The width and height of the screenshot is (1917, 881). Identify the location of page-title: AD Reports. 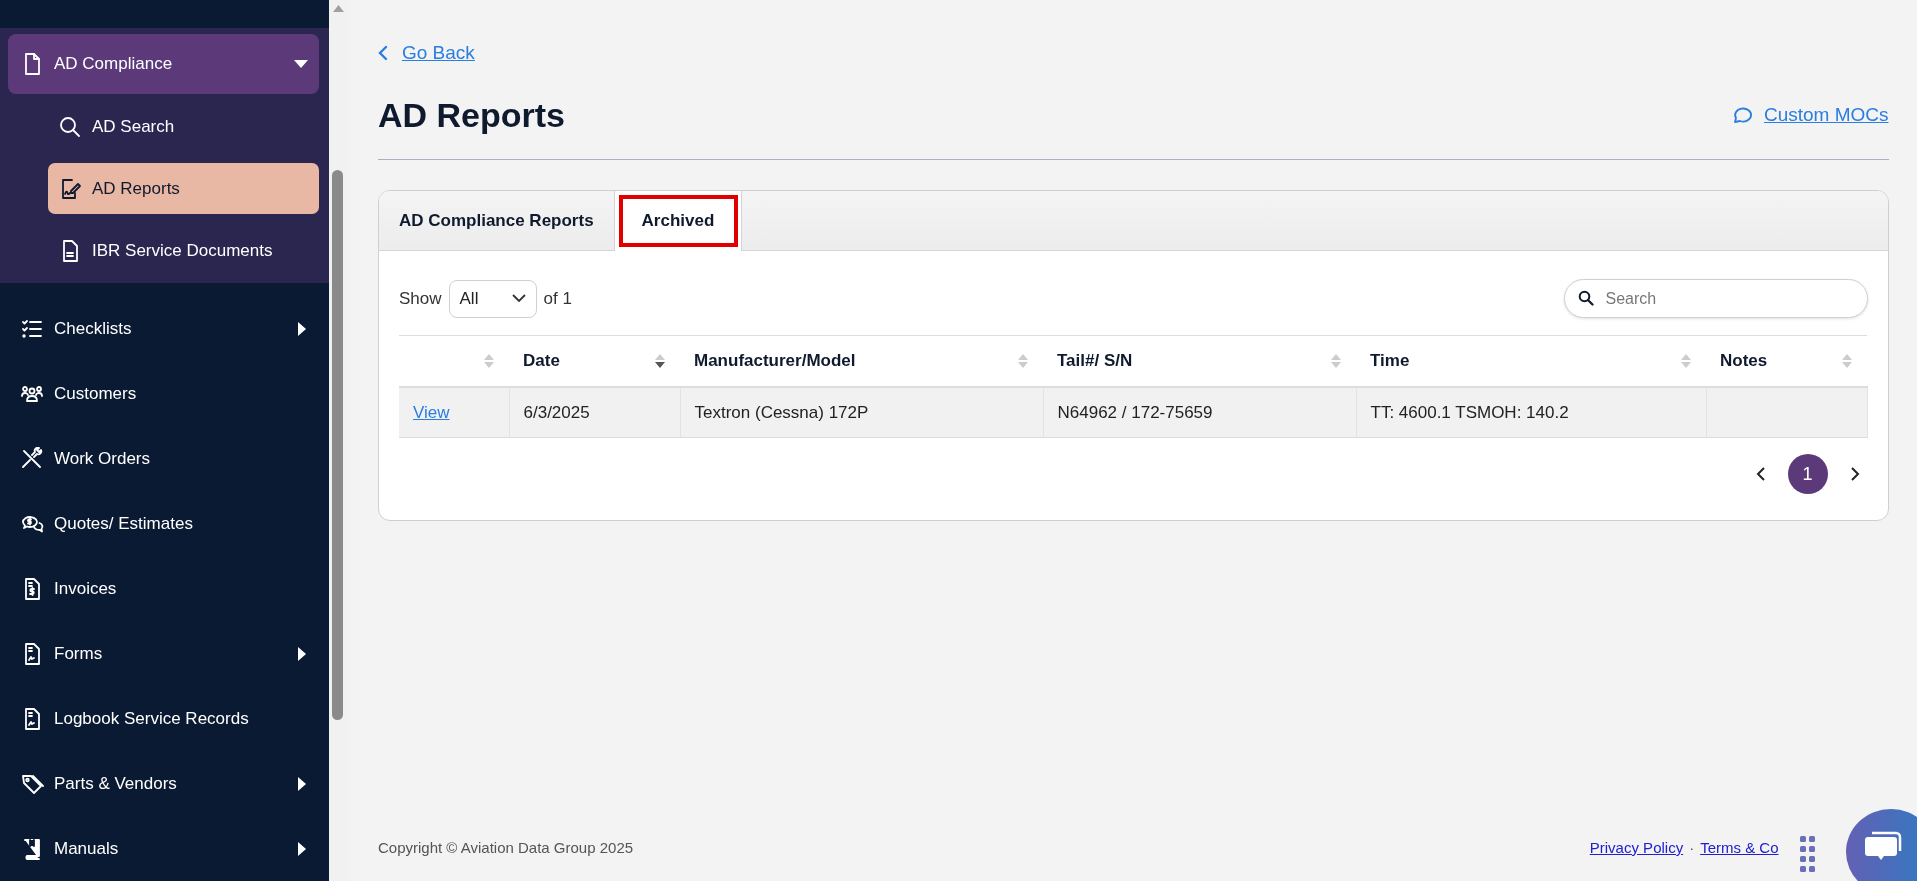
(472, 115).